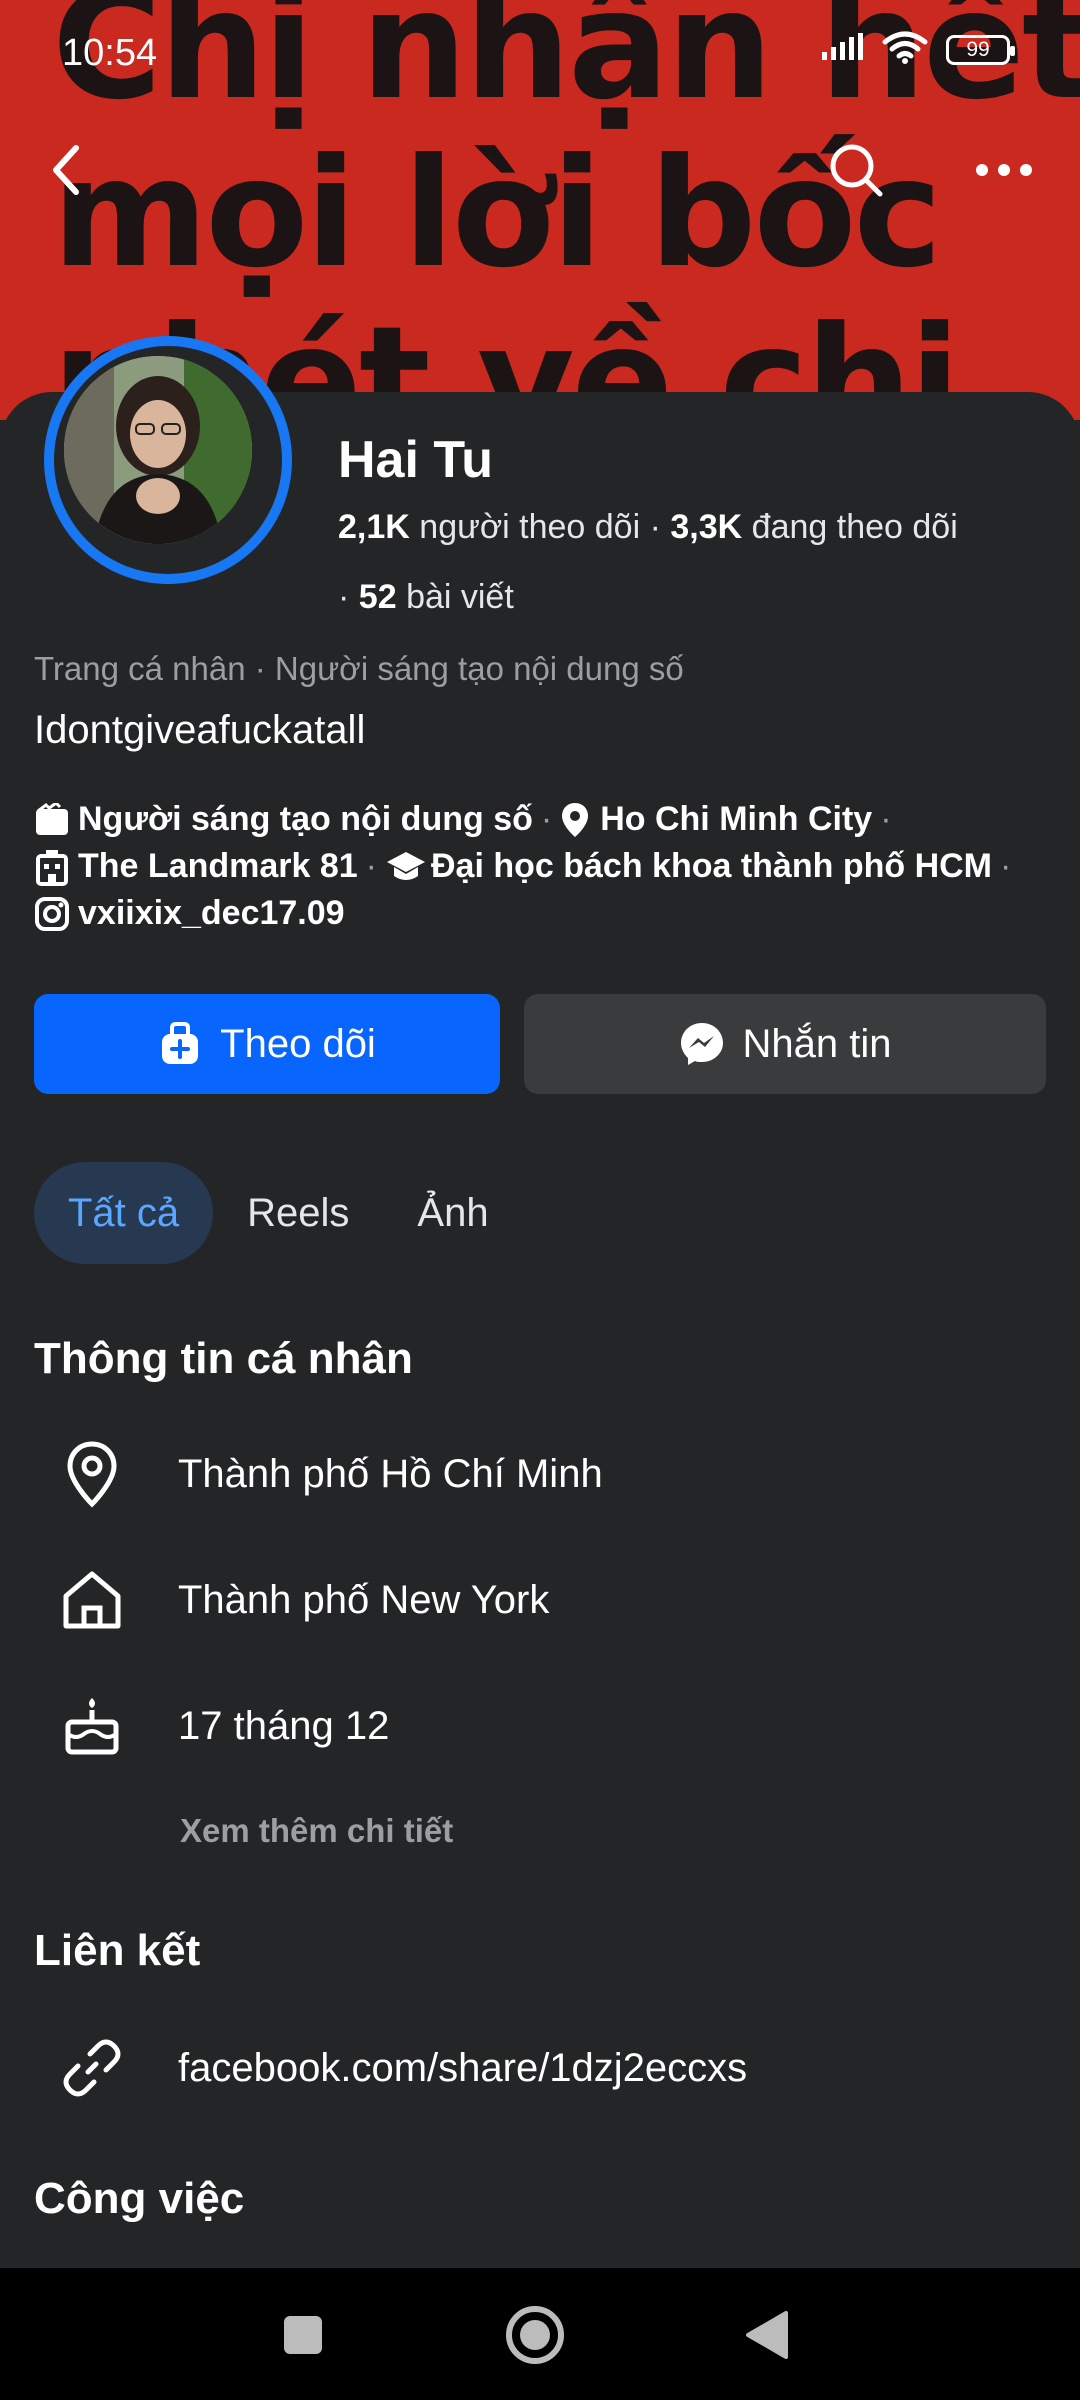 This screenshot has width=1080, height=2400. I want to click on instagram-icon, so click(56, 914).